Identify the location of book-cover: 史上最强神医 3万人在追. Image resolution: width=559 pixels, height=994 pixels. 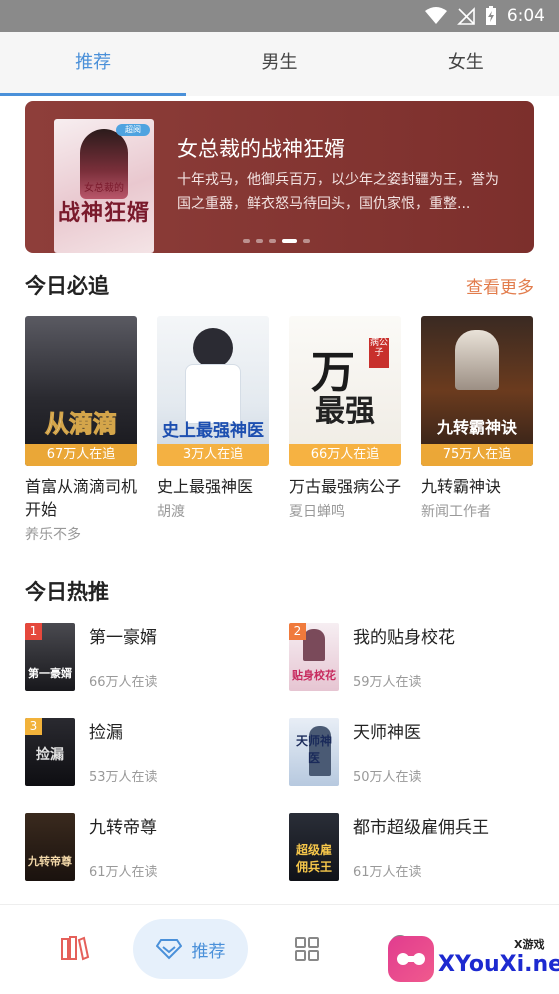
(213, 391).